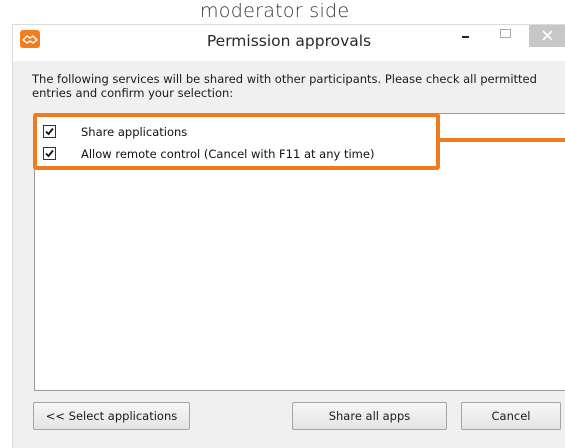 The width and height of the screenshot is (565, 448). What do you see at coordinates (236, 141) in the screenshot?
I see `highlight-annotation-box` at bounding box center [236, 141].